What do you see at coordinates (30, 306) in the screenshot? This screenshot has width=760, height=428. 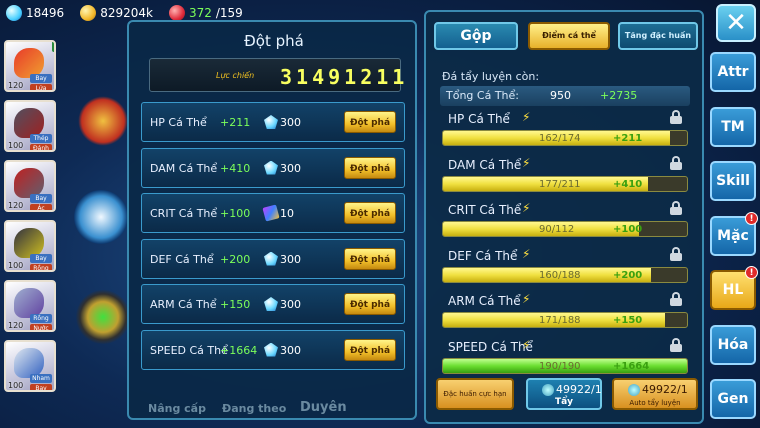 I see `pet-card: Rồng Nước 120` at bounding box center [30, 306].